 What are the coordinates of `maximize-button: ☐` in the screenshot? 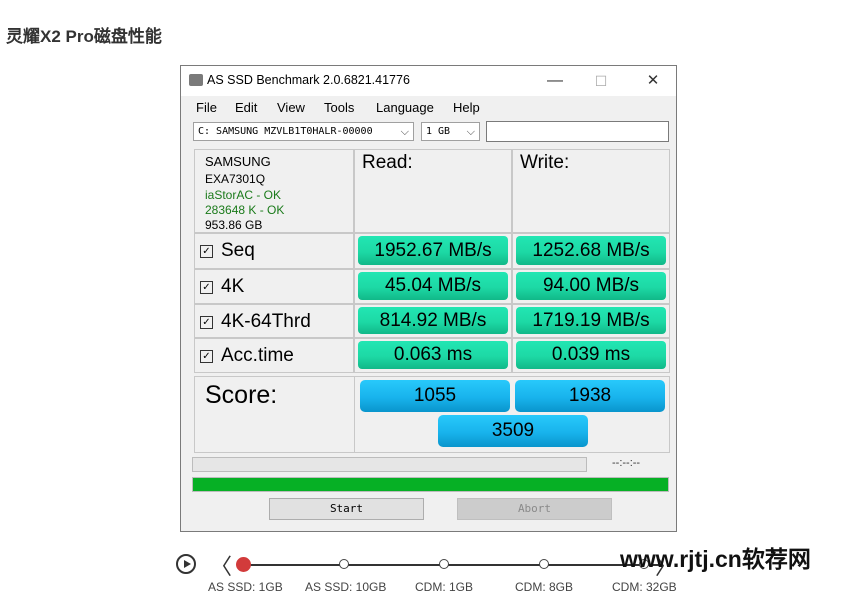 It's located at (601, 81).